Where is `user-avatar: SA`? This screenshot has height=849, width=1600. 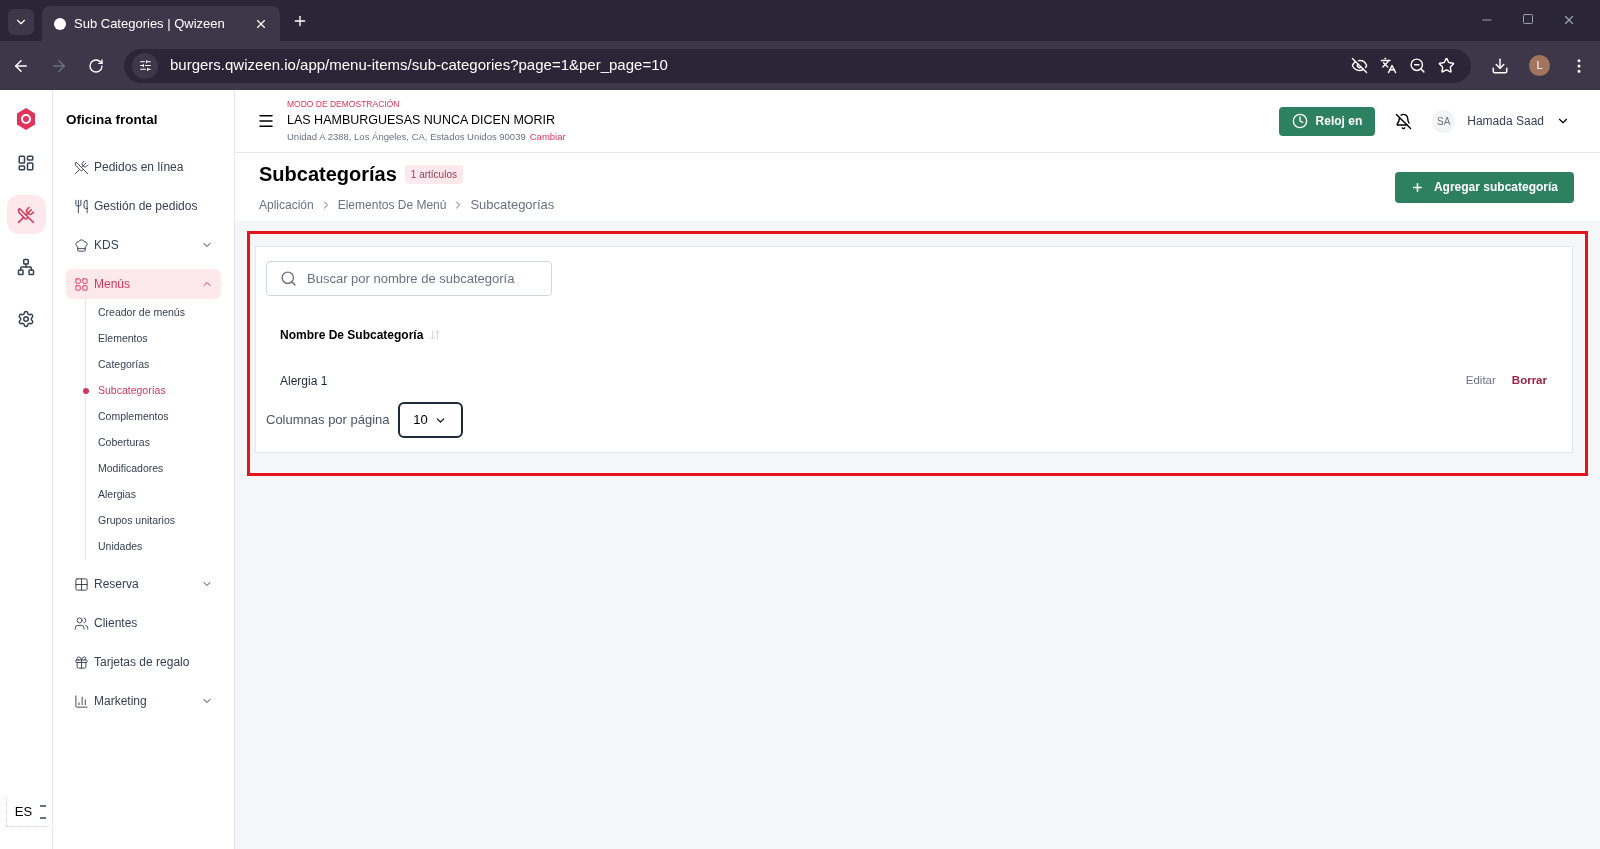 user-avatar: SA is located at coordinates (1444, 121).